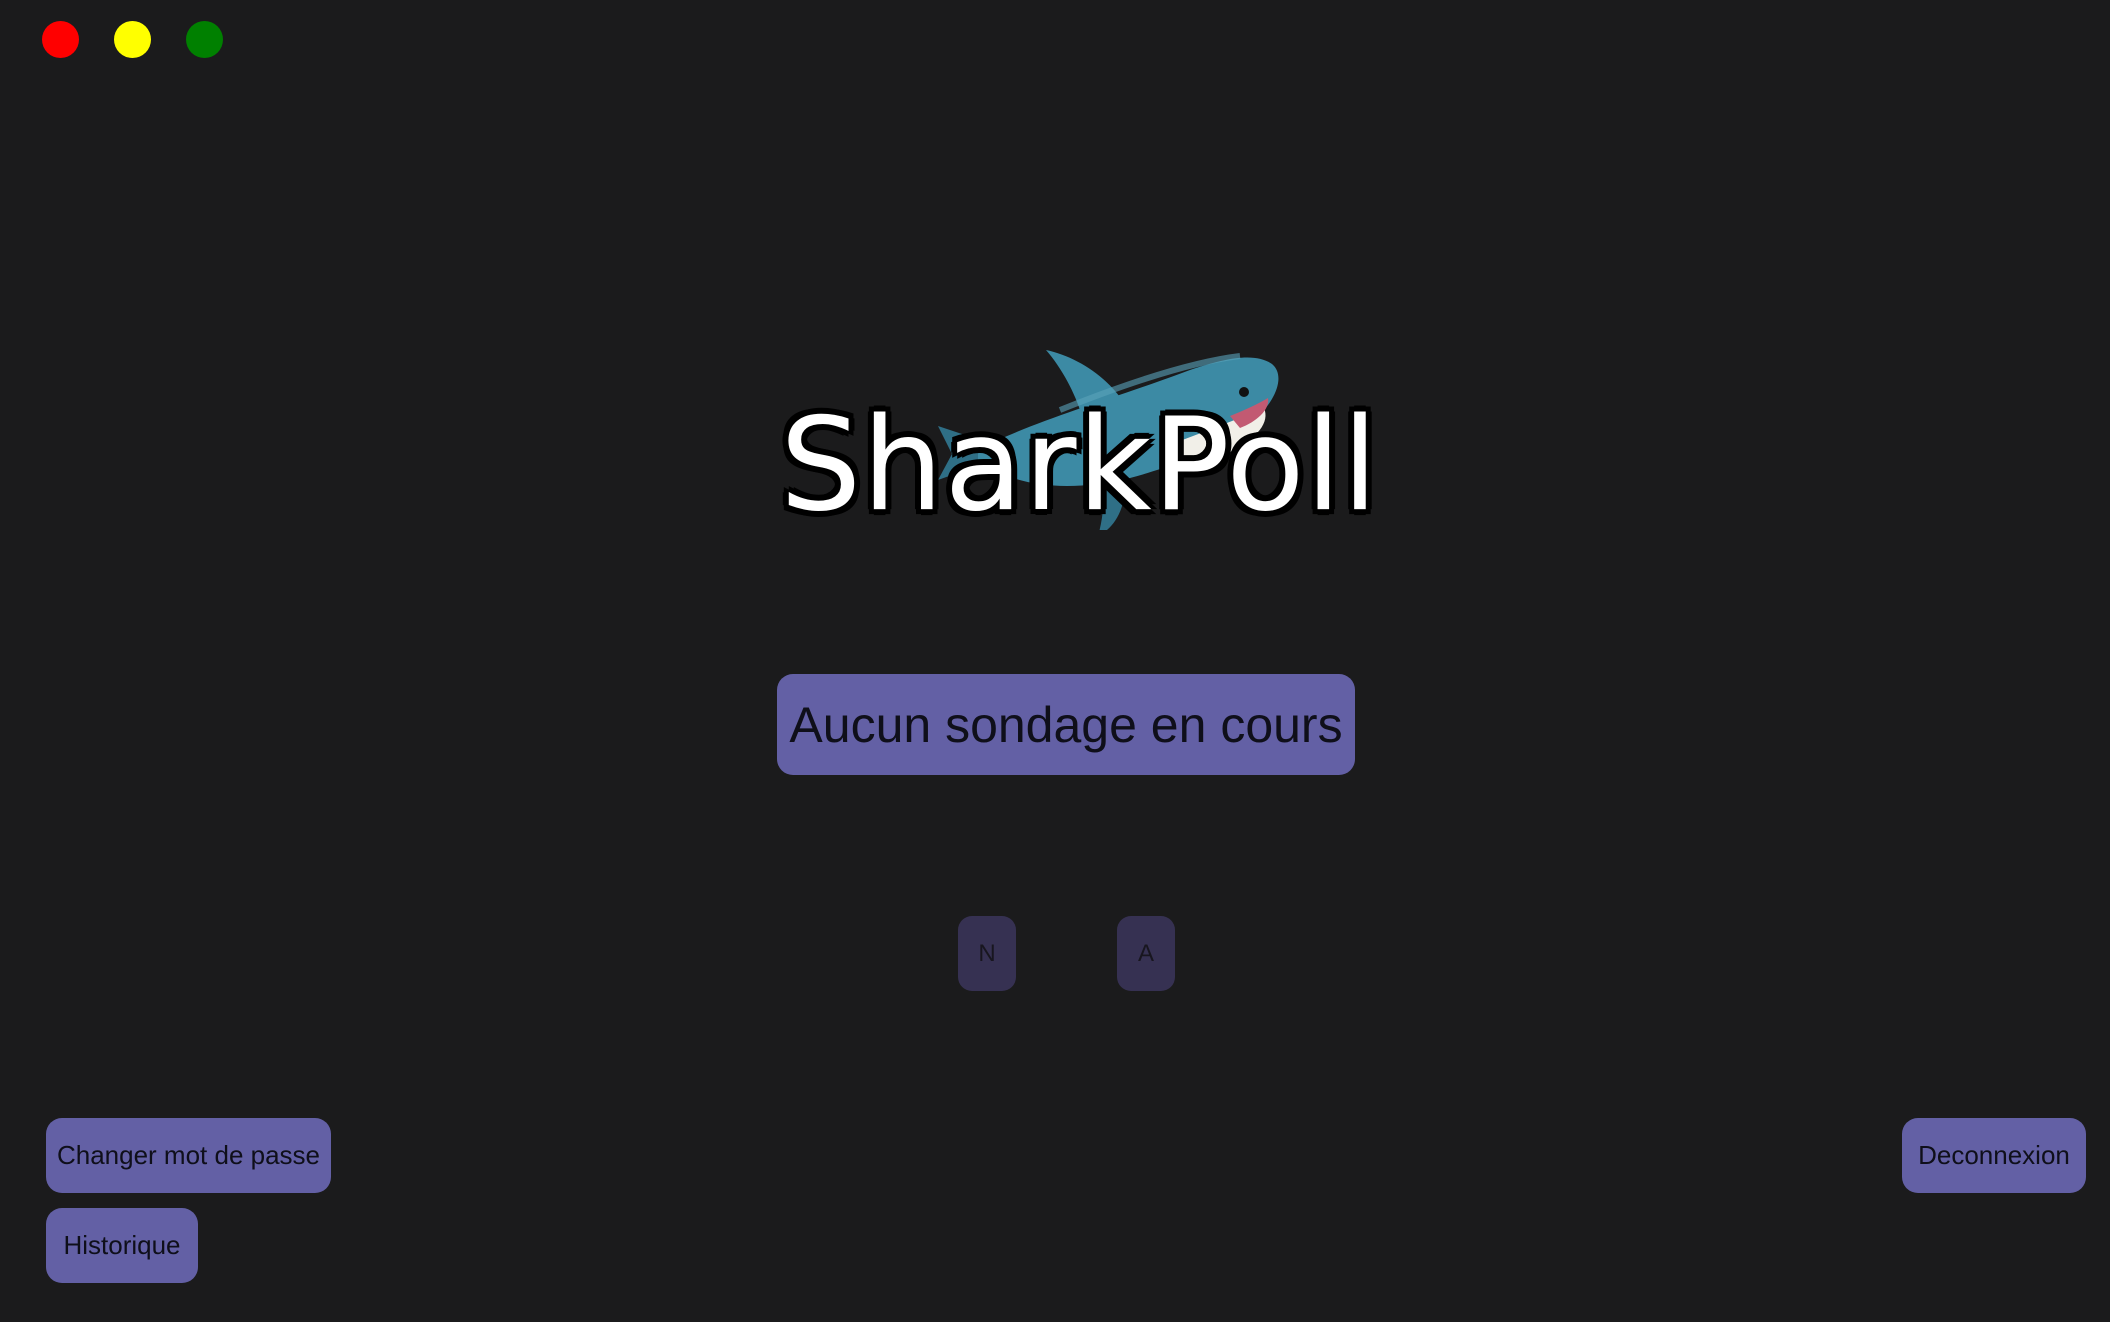 The width and height of the screenshot is (2110, 1322). I want to click on app-logo: SharkPoll, so click(1079, 440).